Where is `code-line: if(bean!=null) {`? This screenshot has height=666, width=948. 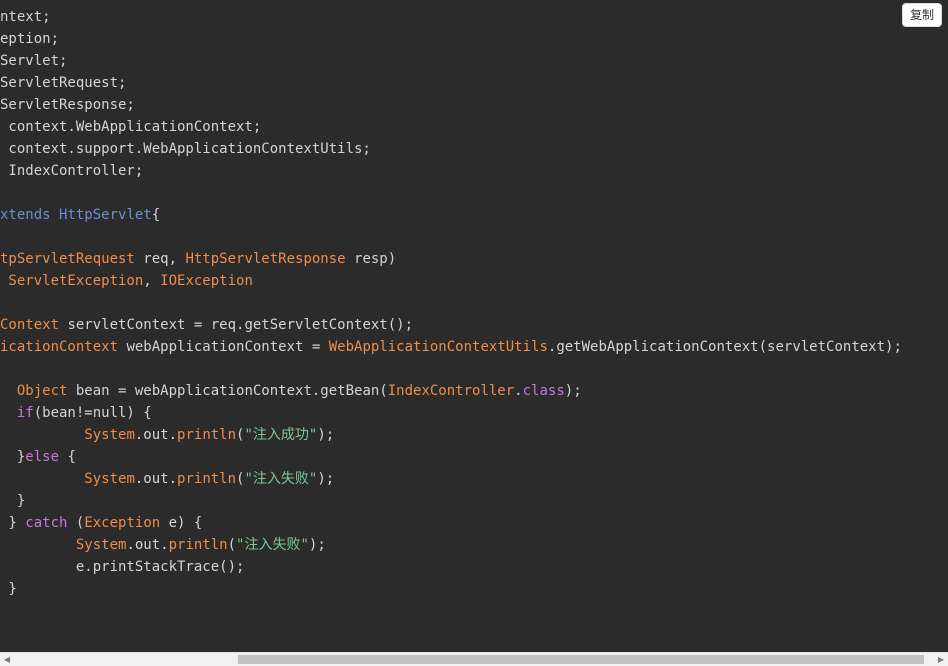
code-line: if(bean!=null) { is located at coordinates (451, 413).